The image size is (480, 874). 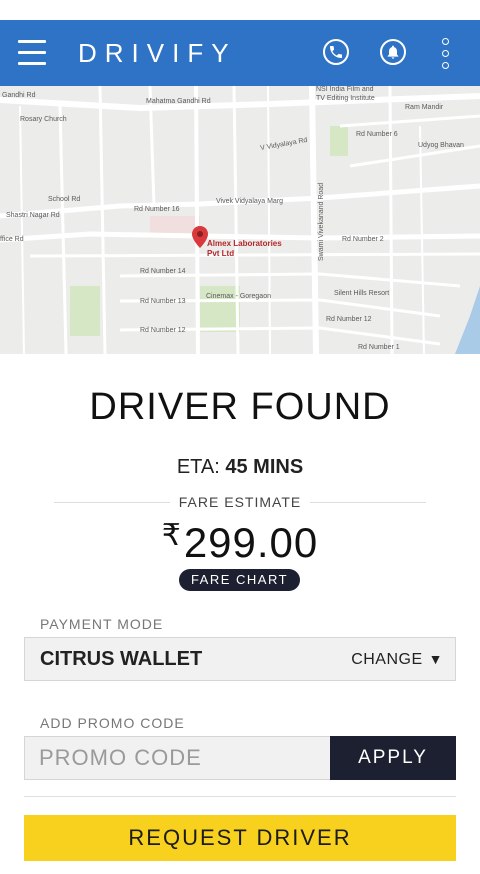 What do you see at coordinates (240, 10) in the screenshot?
I see `status-bar` at bounding box center [240, 10].